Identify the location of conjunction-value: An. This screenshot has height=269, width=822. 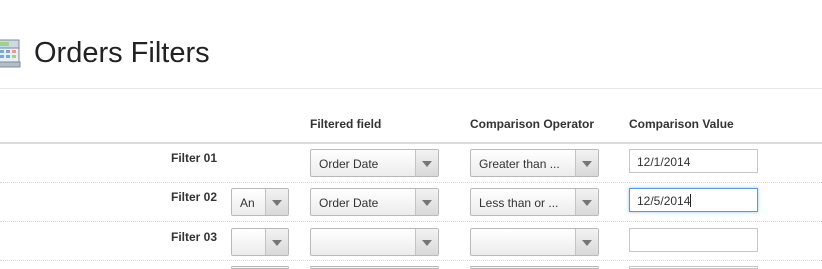
(247, 203).